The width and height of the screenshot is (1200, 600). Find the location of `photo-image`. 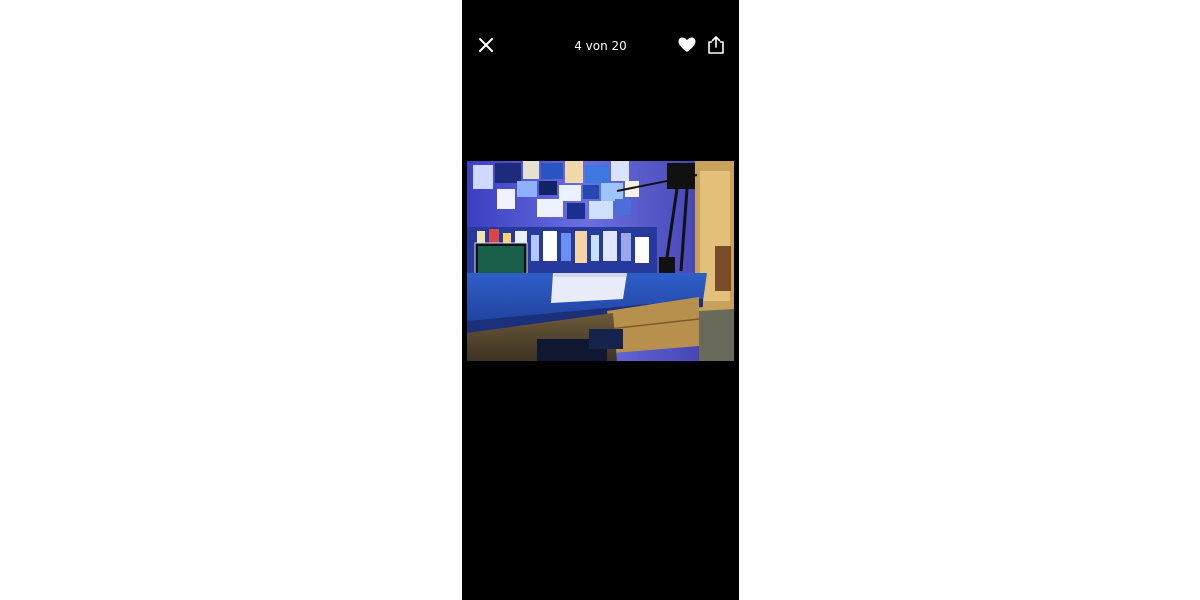

photo-image is located at coordinates (600, 261).